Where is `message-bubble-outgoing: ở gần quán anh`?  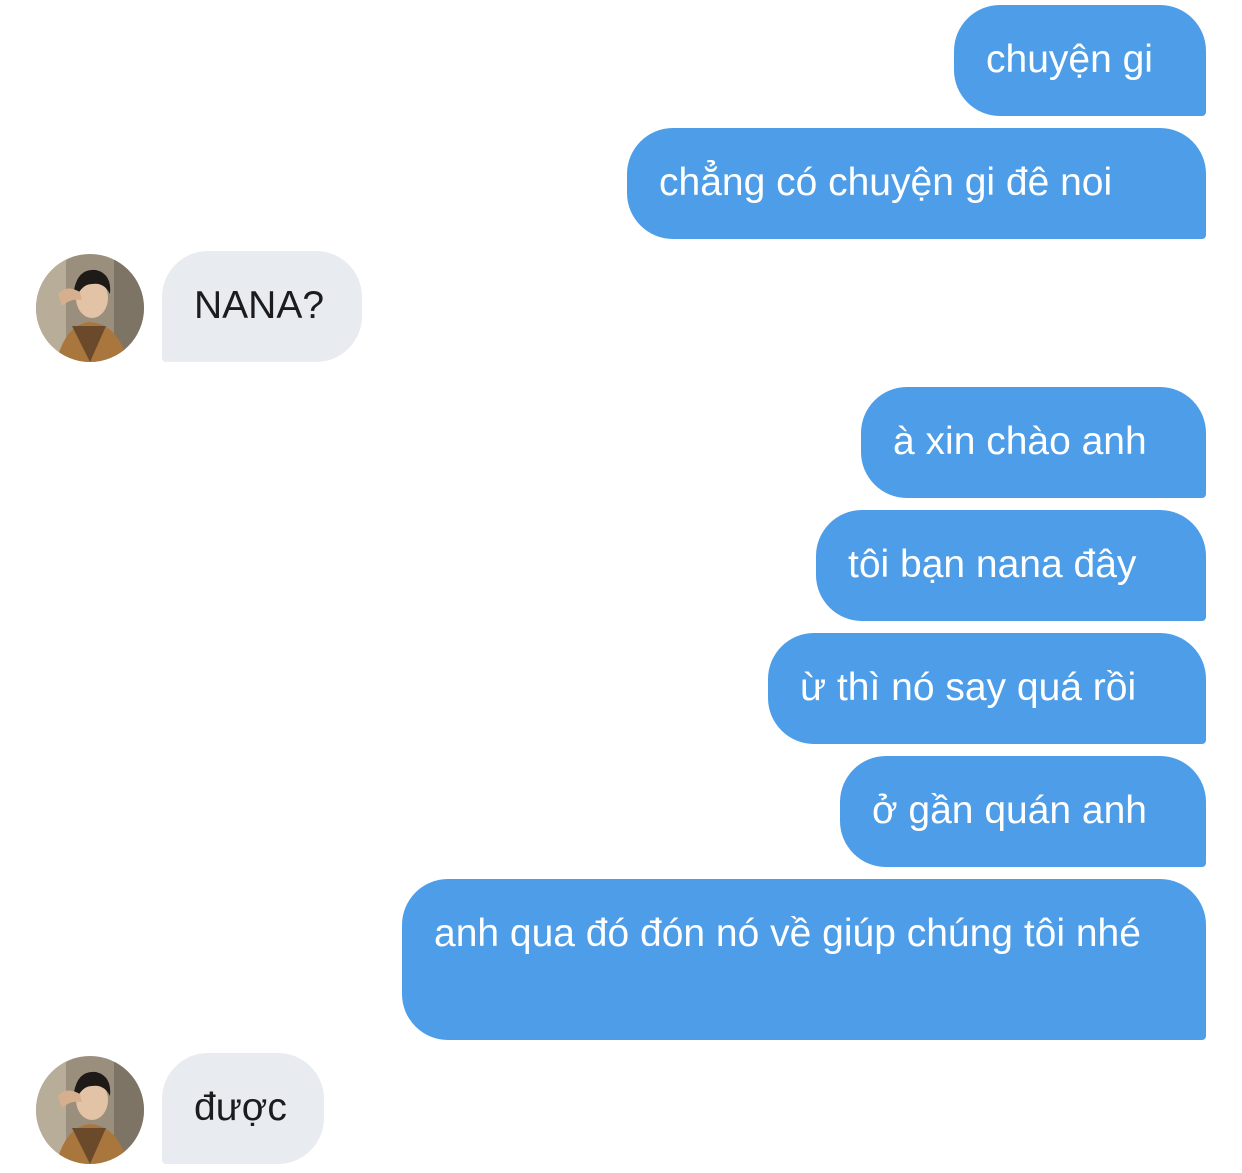 message-bubble-outgoing: ở gần quán anh is located at coordinates (1023, 811).